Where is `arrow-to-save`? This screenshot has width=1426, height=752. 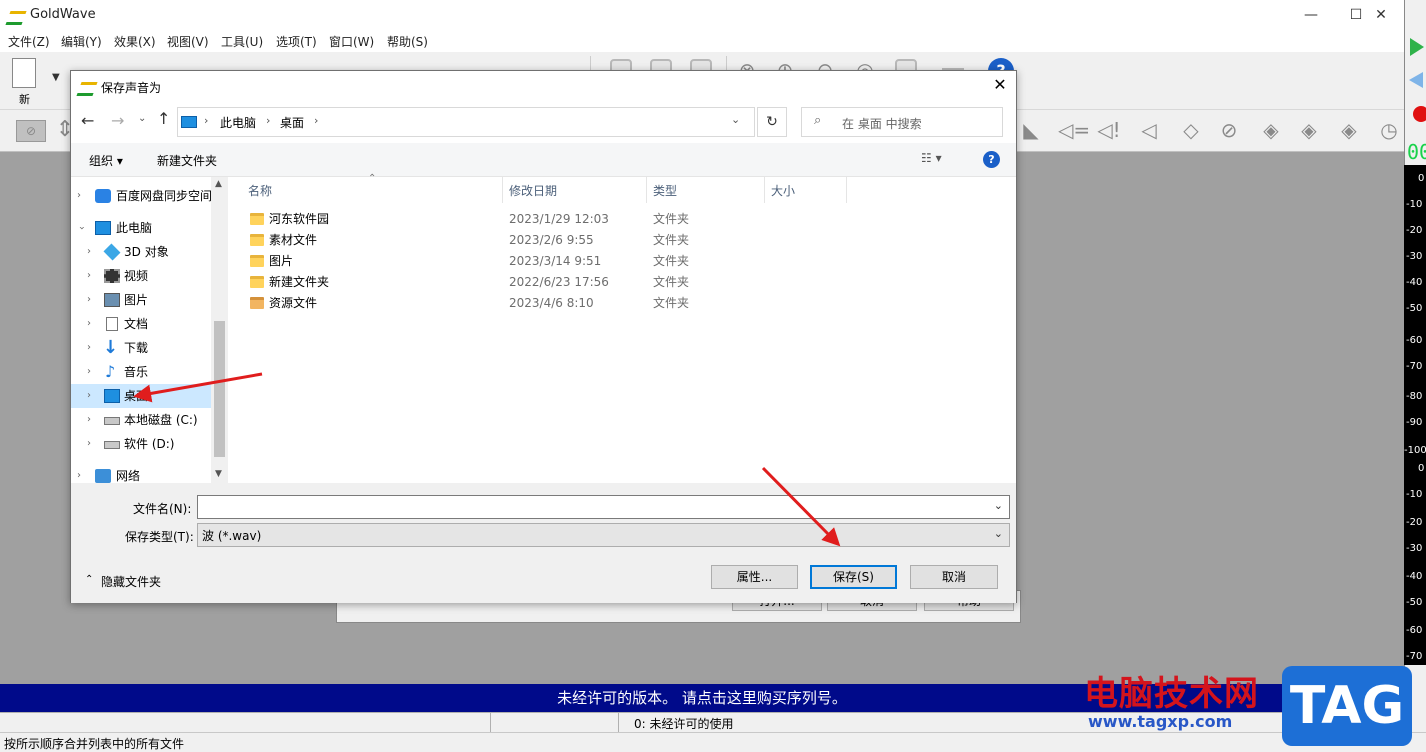 arrow-to-save is located at coordinates (801, 506).